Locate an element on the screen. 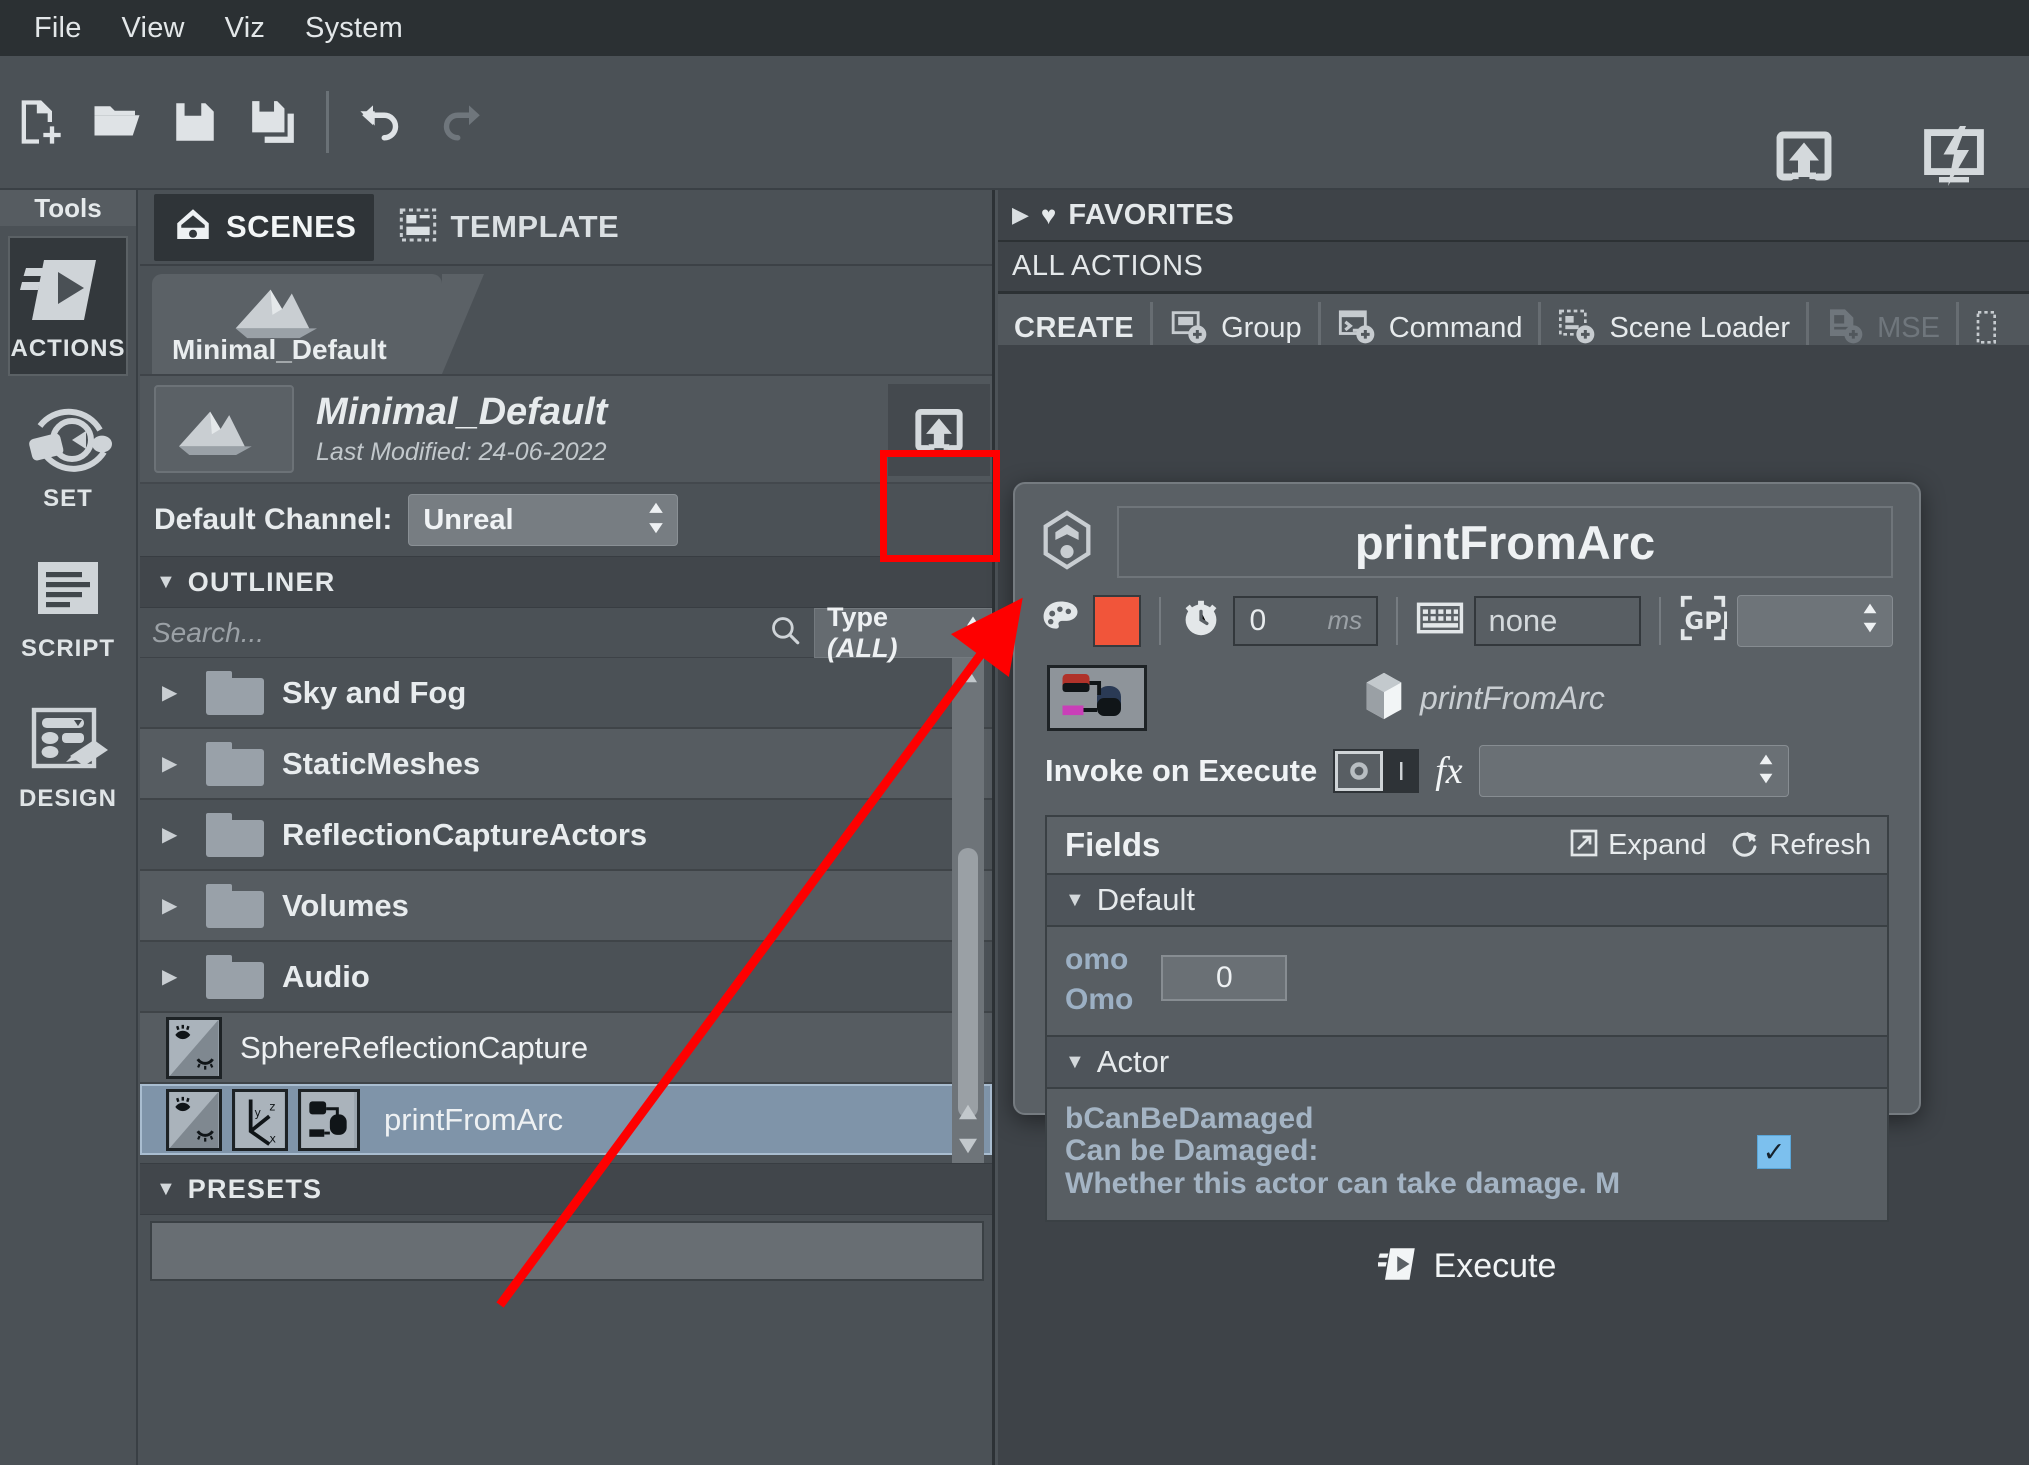  cube-icon is located at coordinates (1384, 698).